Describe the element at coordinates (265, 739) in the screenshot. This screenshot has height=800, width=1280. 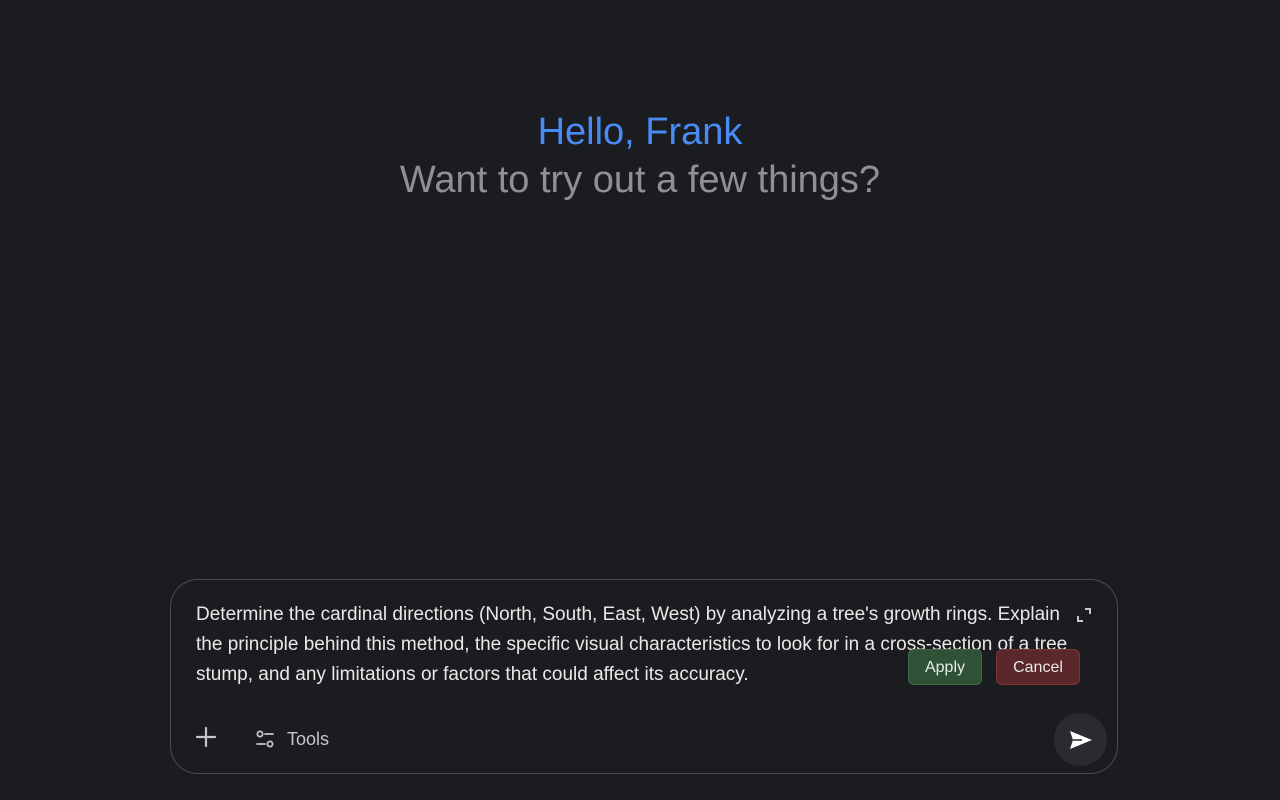
I see `tools-sliders-icon` at that location.